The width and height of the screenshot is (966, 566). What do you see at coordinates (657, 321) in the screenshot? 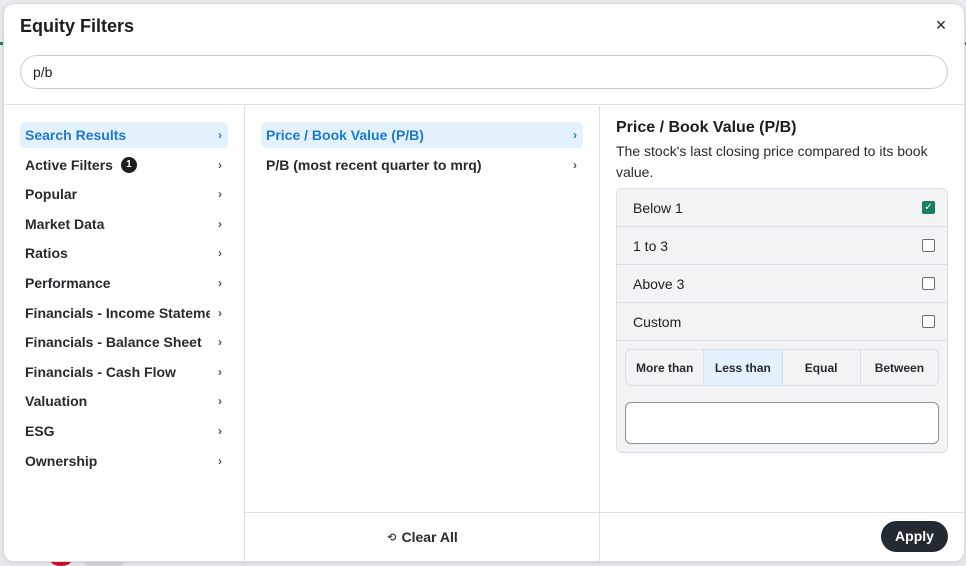
I see `filter-option-label: Custom` at bounding box center [657, 321].